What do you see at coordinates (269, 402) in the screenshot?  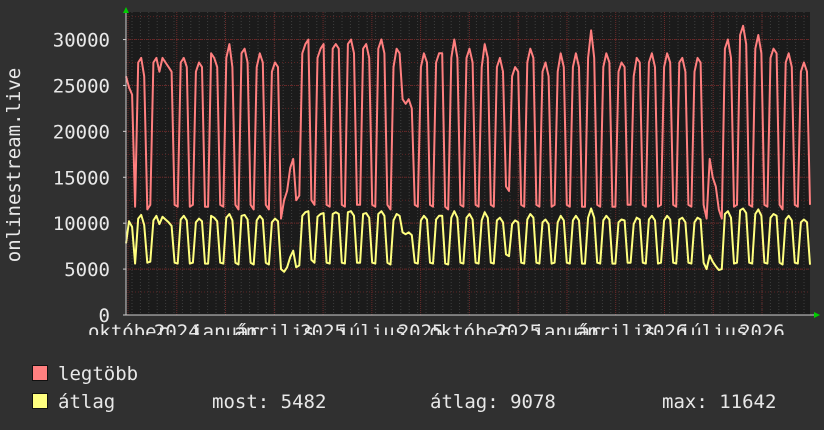 I see `stat-now: most: 5482` at bounding box center [269, 402].